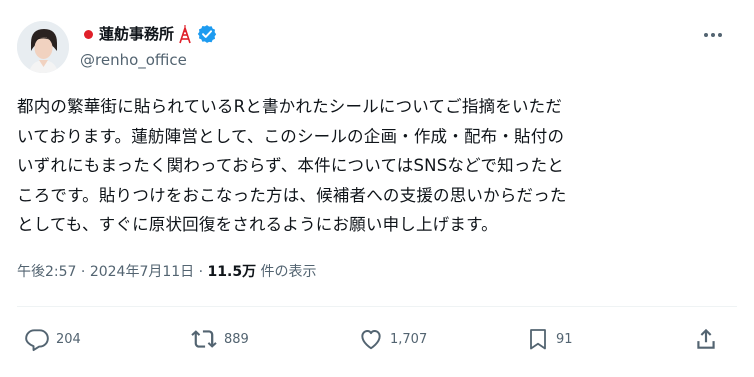  I want to click on more-options-button, so click(713, 35).